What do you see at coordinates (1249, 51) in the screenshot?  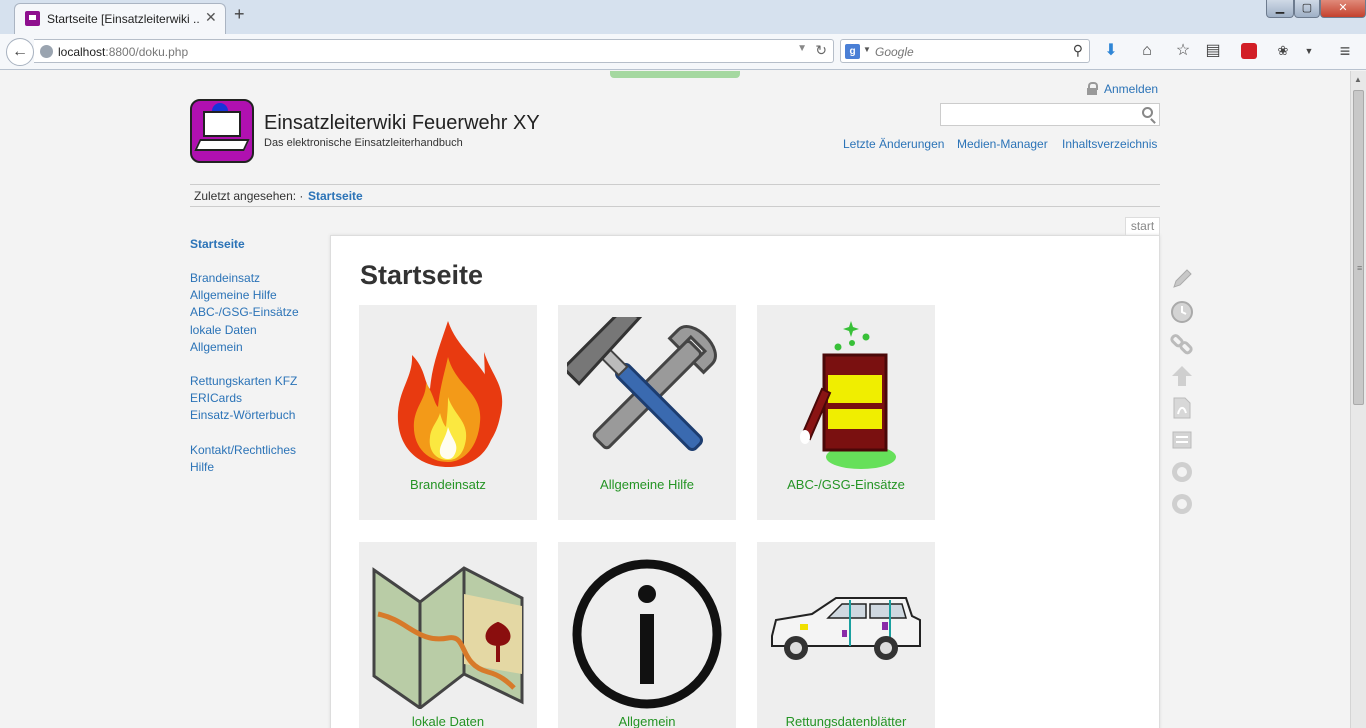 I see `addon-icon` at bounding box center [1249, 51].